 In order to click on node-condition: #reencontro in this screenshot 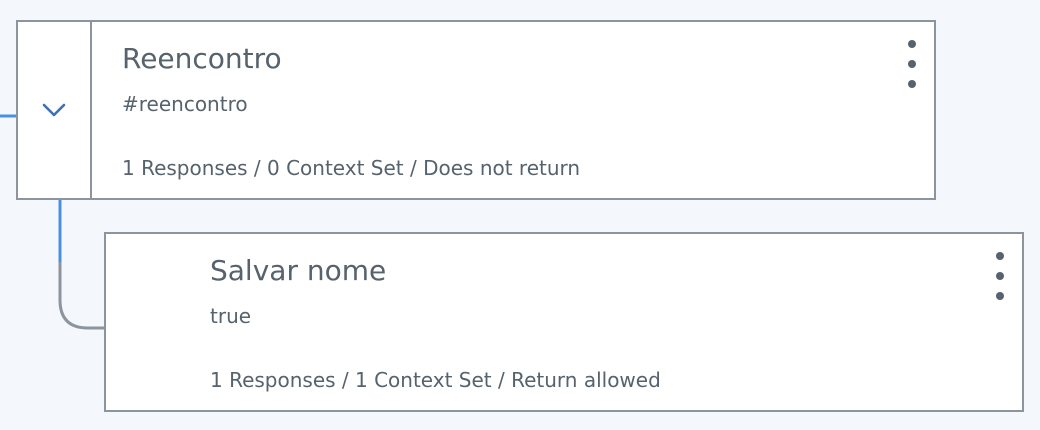, I will do `click(185, 104)`.